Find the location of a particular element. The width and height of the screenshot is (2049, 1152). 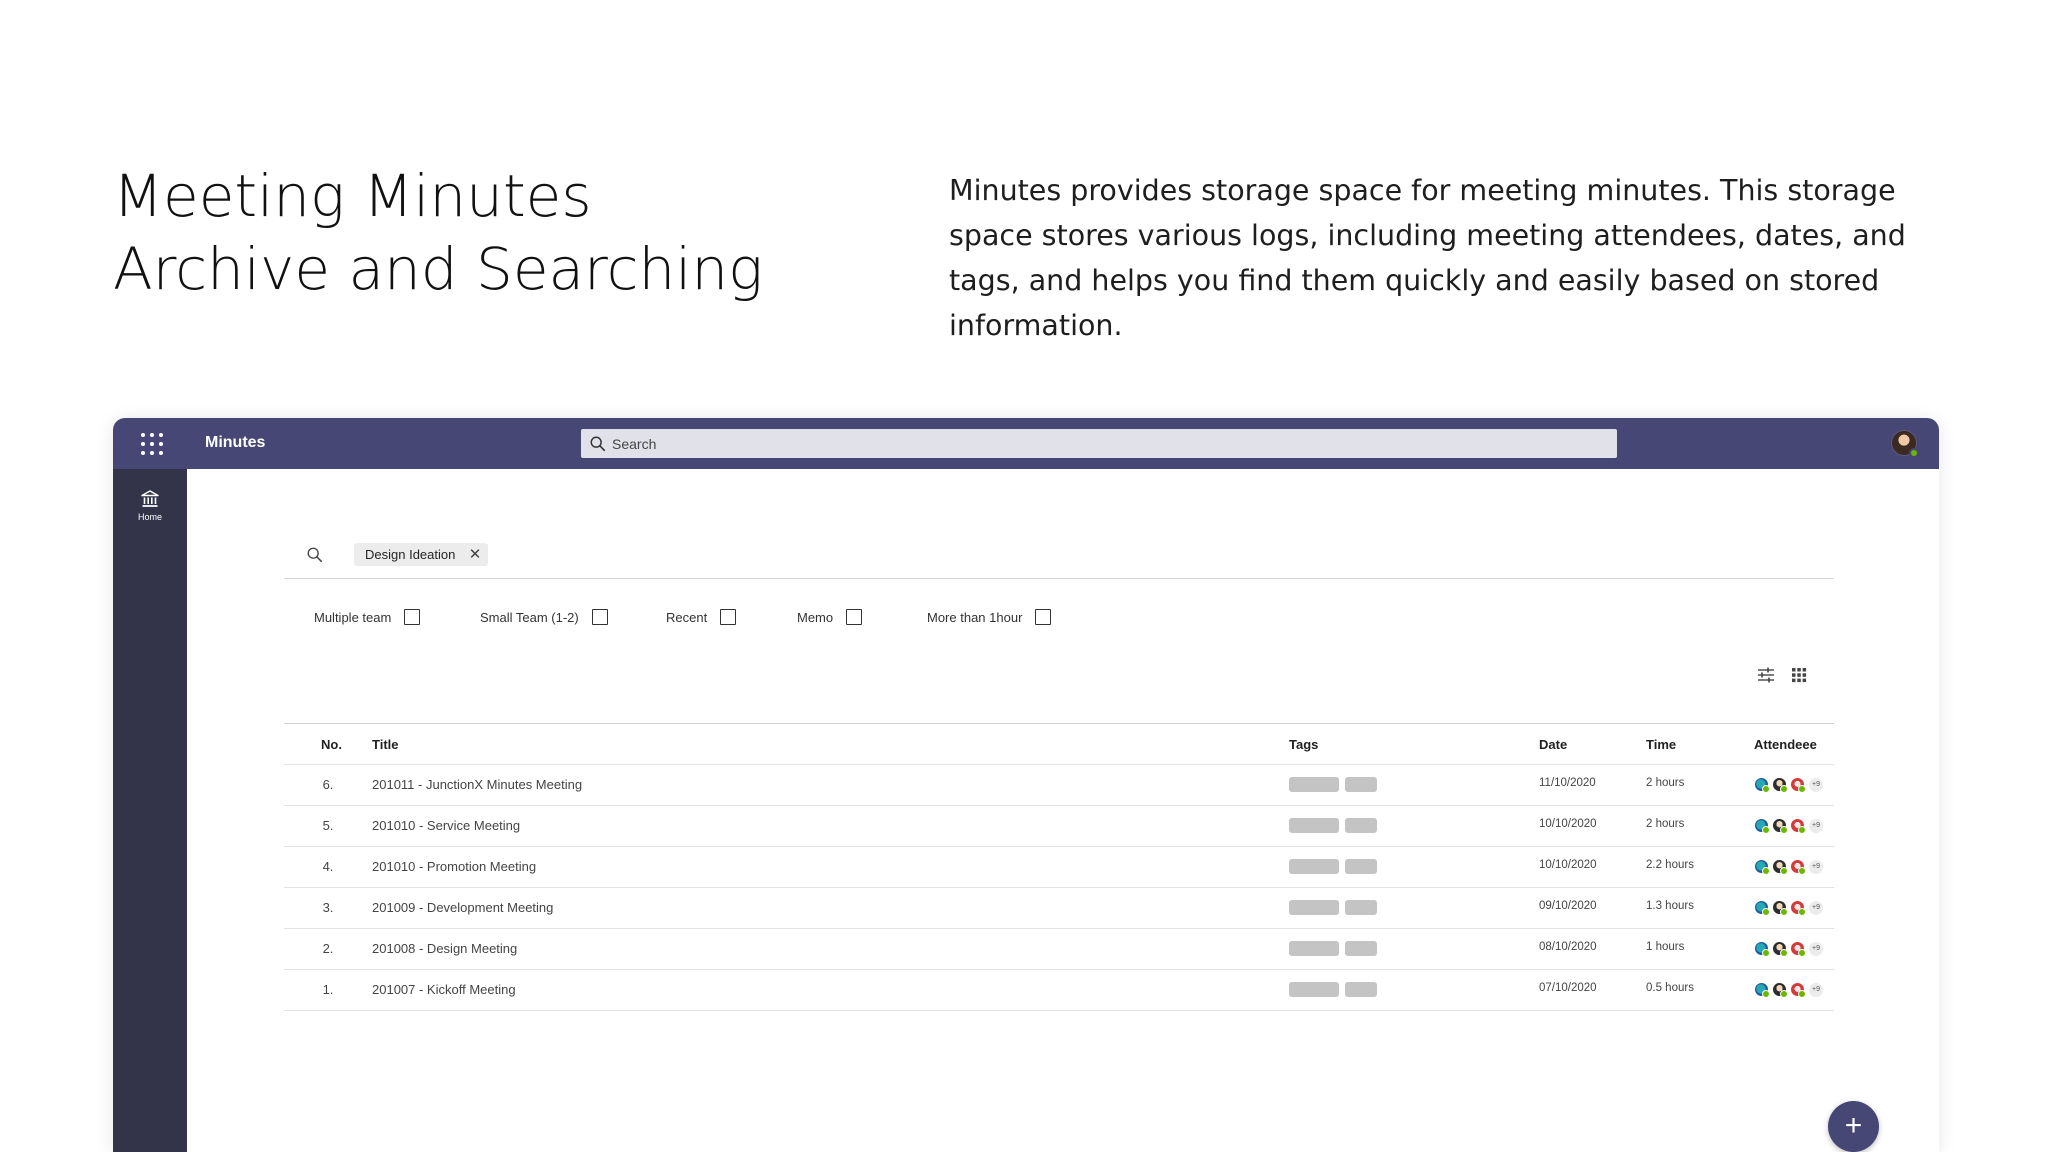

global-search-bar is located at coordinates (1099, 443).